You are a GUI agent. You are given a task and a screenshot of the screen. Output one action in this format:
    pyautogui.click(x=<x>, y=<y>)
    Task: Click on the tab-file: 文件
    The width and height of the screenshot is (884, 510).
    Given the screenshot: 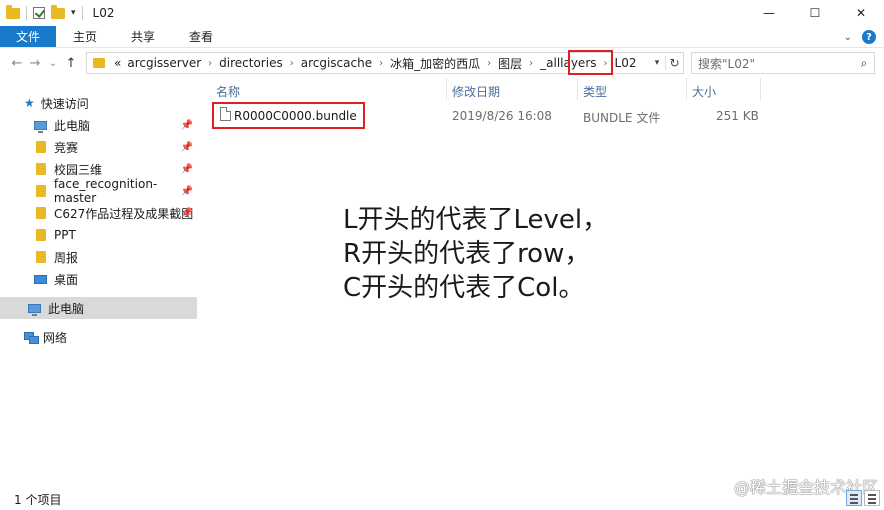 What is the action you would take?
    pyautogui.click(x=28, y=36)
    